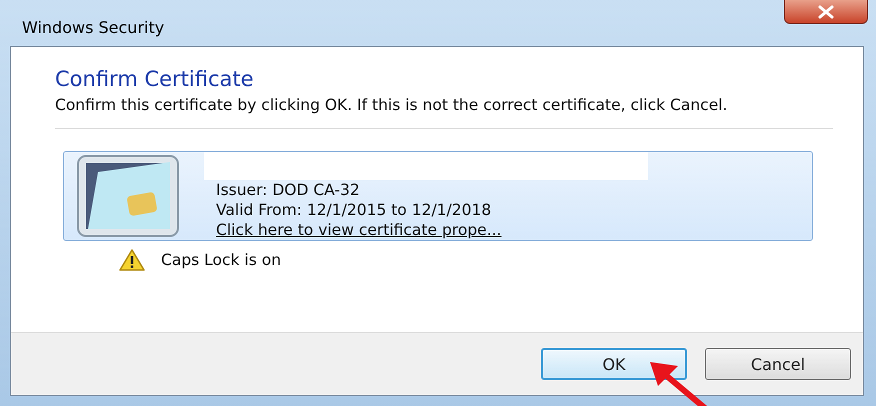 The width and height of the screenshot is (876, 406). Describe the element at coordinates (354, 210) in the screenshot. I see `validity-text: Valid From: 12/1/2015 to 12/1/2018` at that location.